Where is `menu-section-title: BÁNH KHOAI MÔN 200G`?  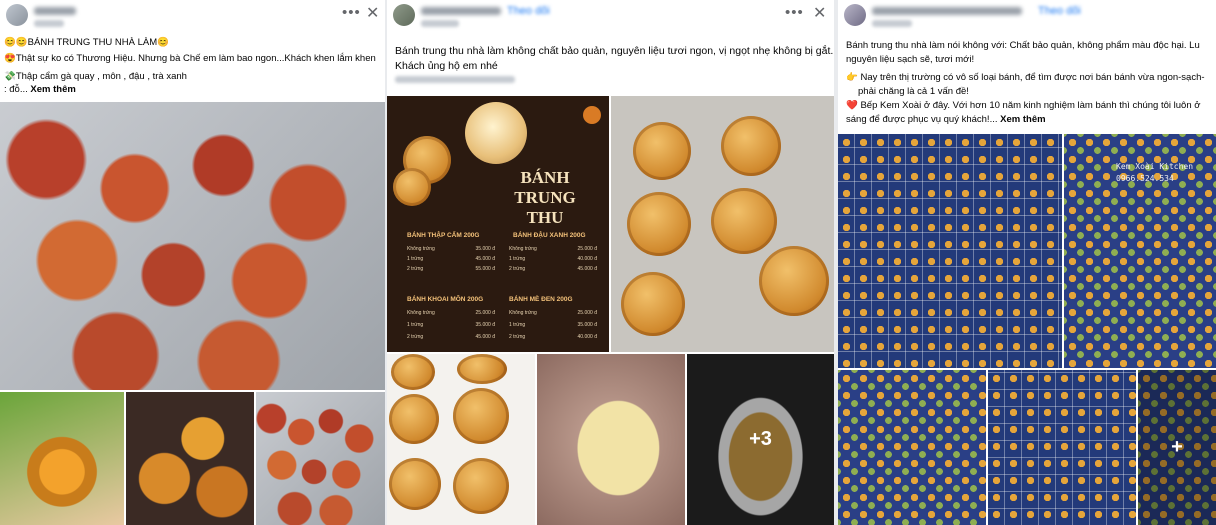
menu-section-title: BÁNH KHOAI MÔN 200G is located at coordinates (445, 299).